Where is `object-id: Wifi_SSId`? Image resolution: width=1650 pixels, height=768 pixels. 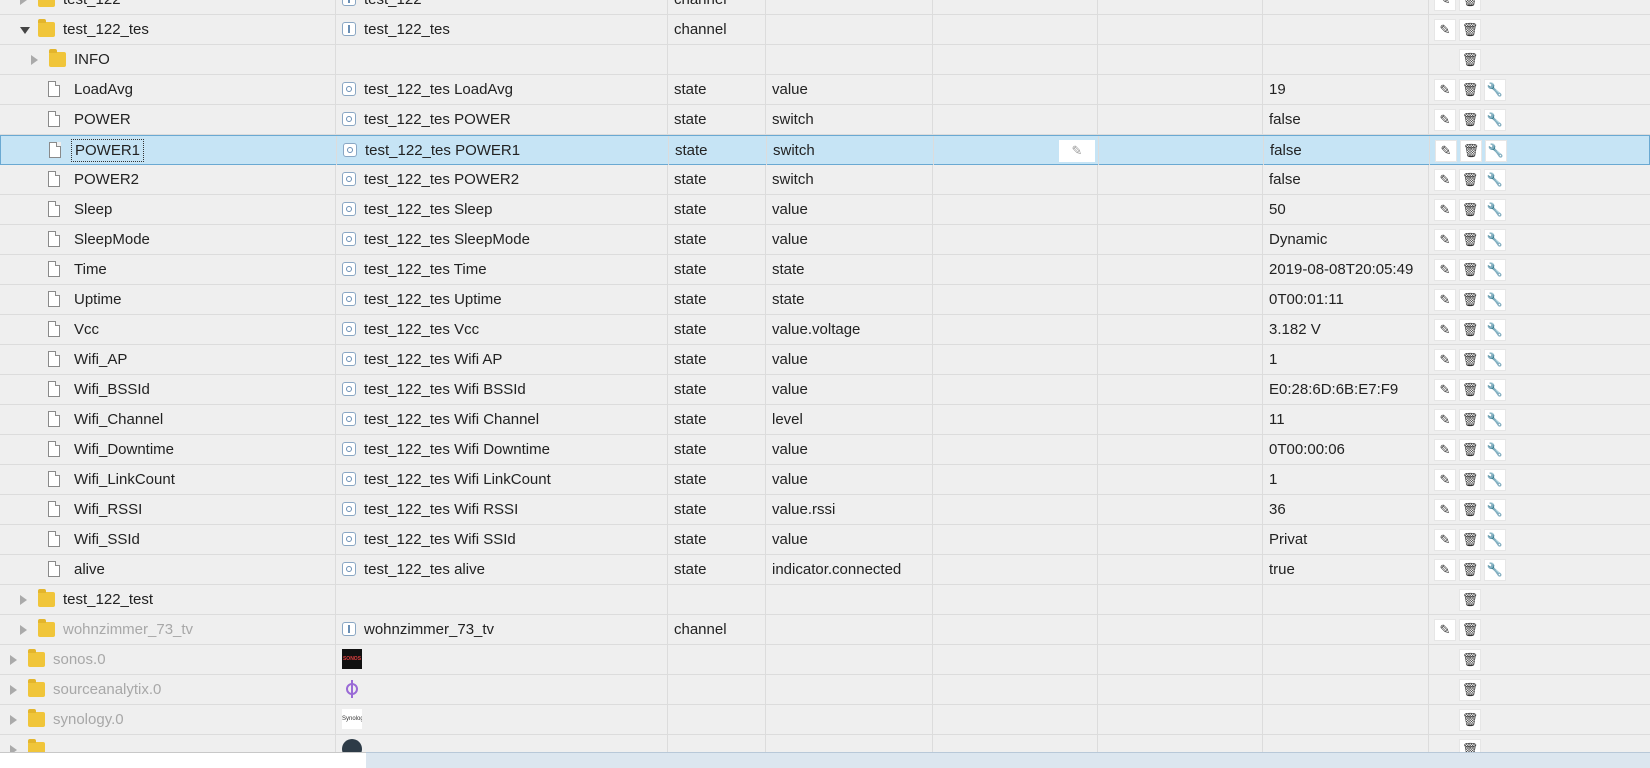 object-id: Wifi_SSId is located at coordinates (107, 539).